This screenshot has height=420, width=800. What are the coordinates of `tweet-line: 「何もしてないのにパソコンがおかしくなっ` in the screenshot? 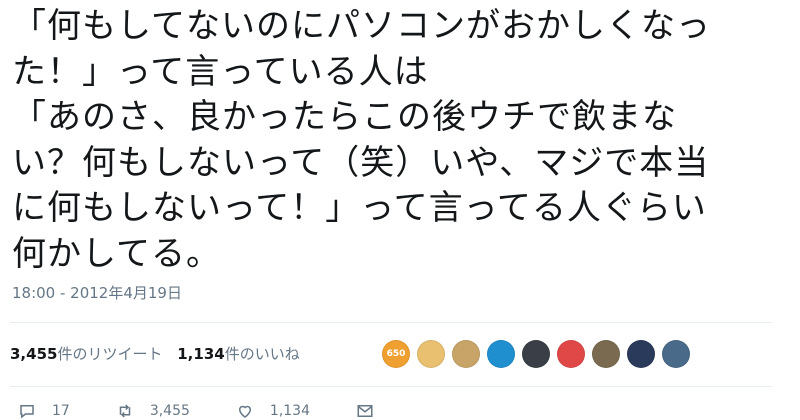 It's located at (361, 26).